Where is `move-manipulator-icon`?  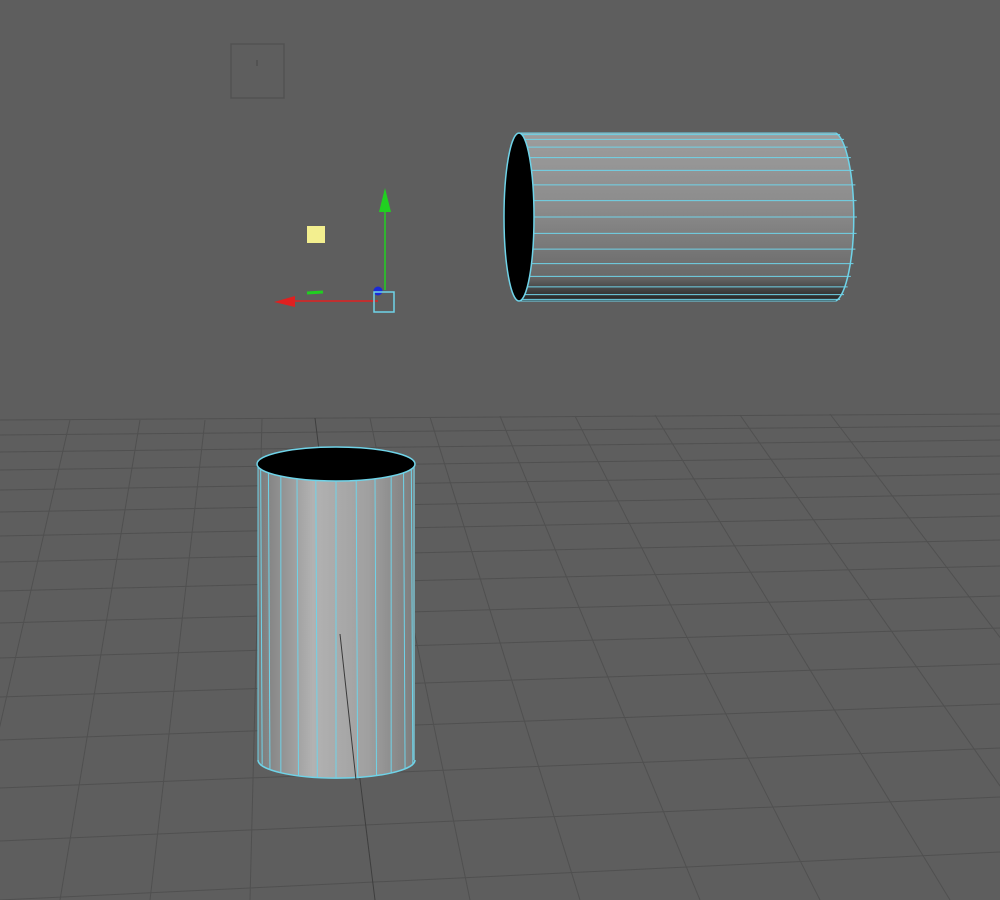
move-manipulator-icon is located at coordinates (334, 250).